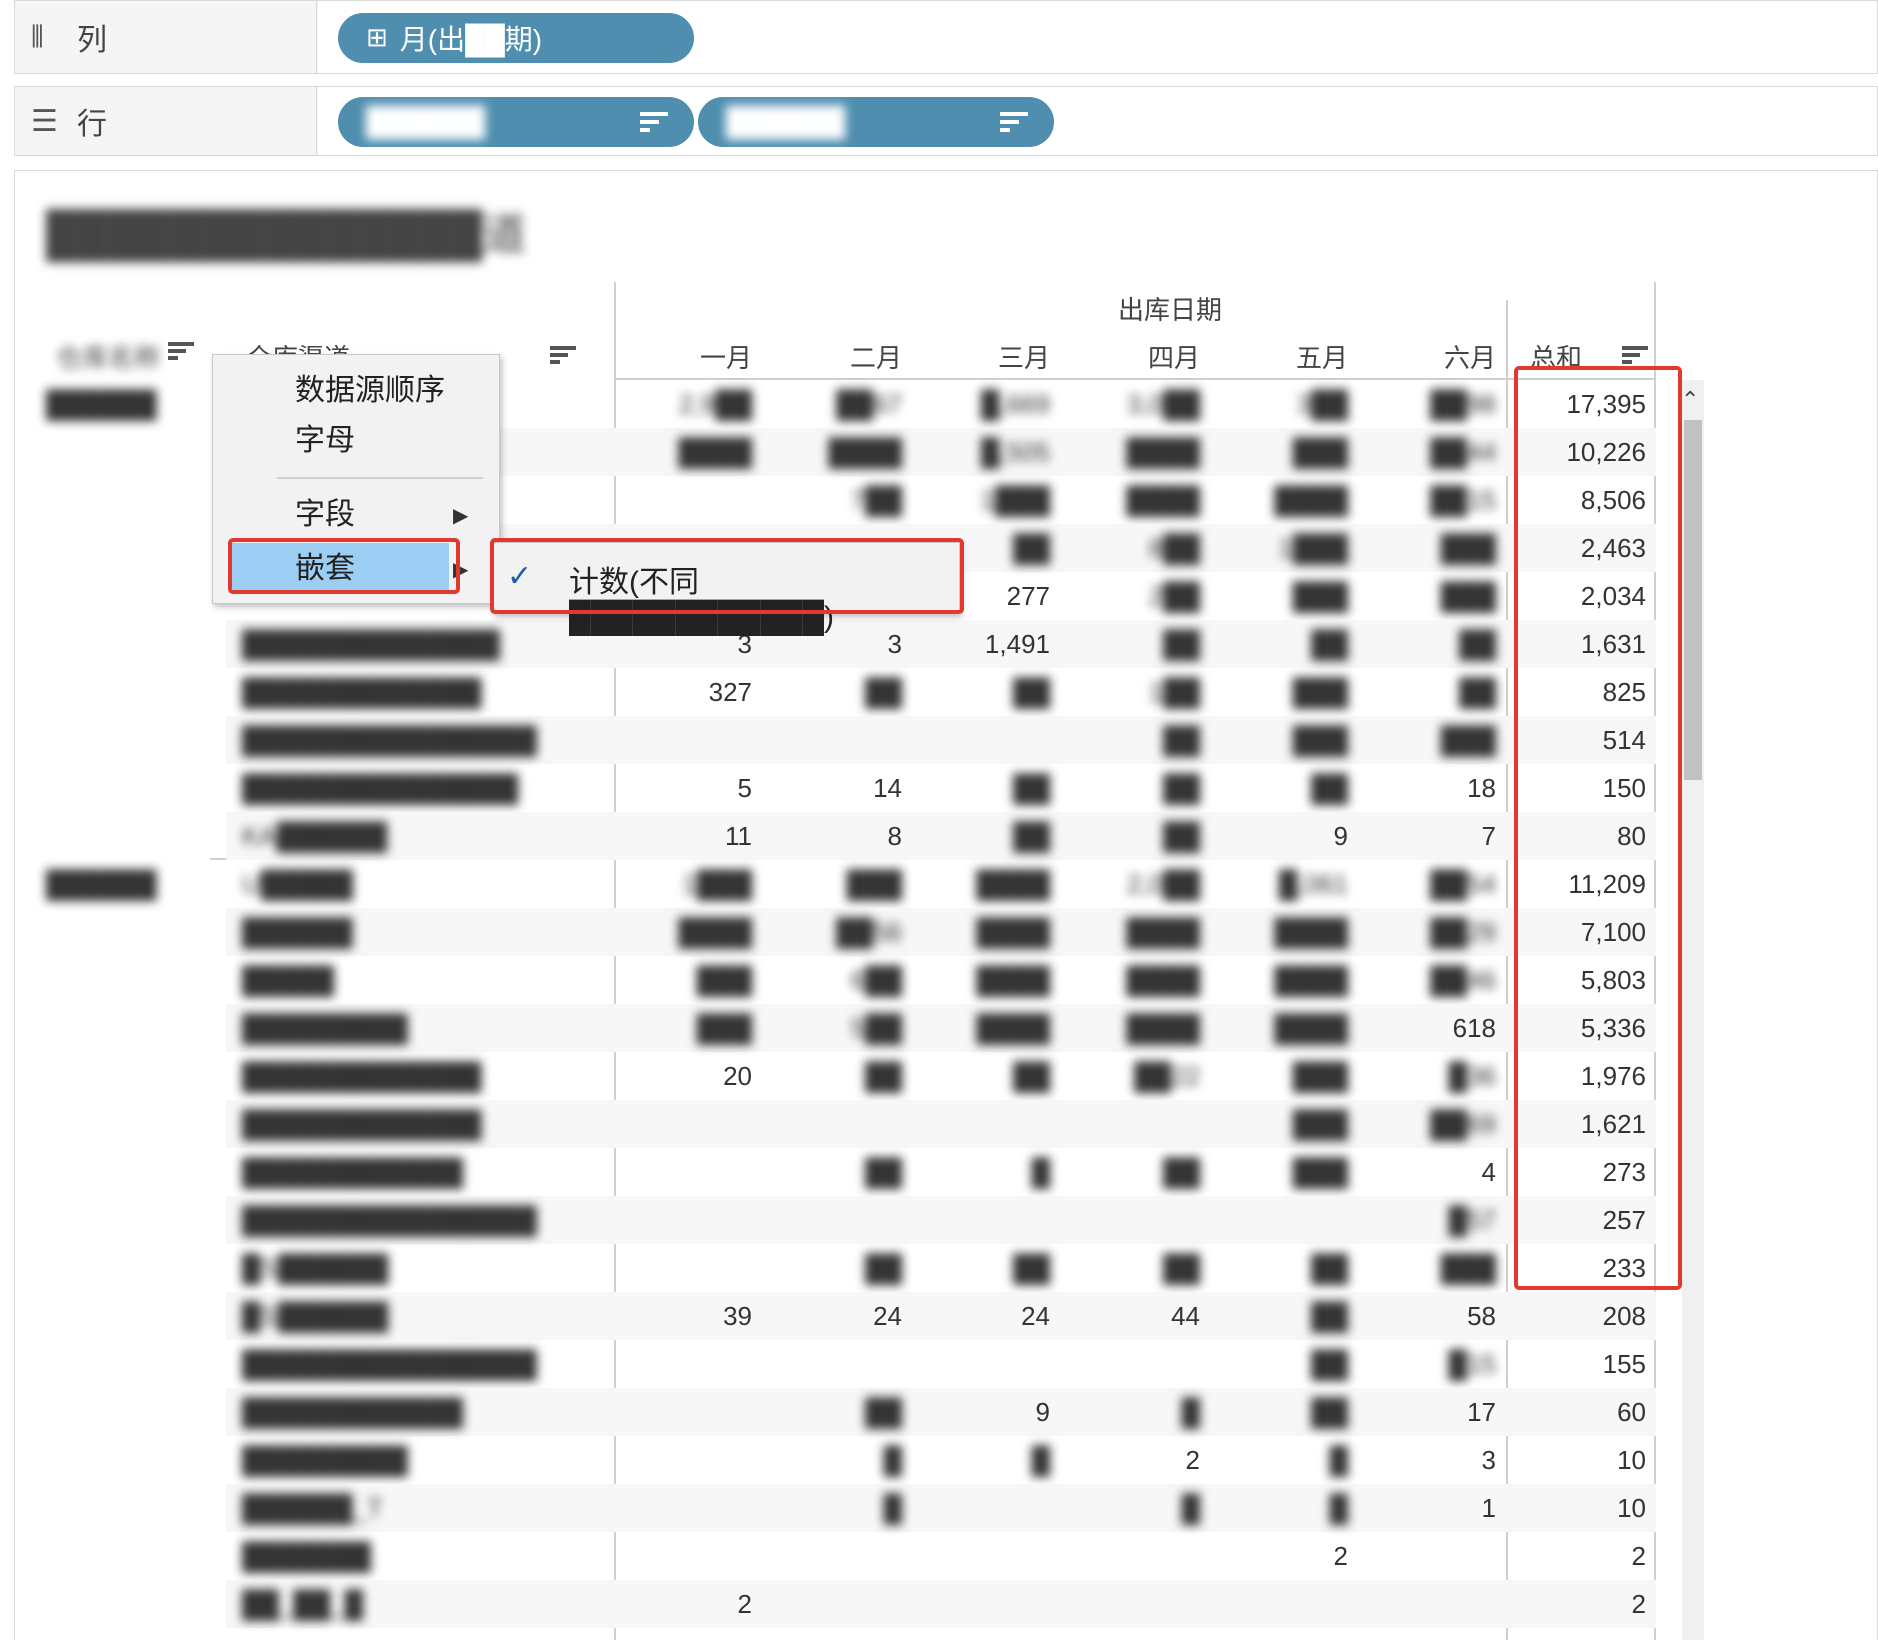  What do you see at coordinates (297, 932) in the screenshot?
I see `warehouse-channel-cell: ██████` at bounding box center [297, 932].